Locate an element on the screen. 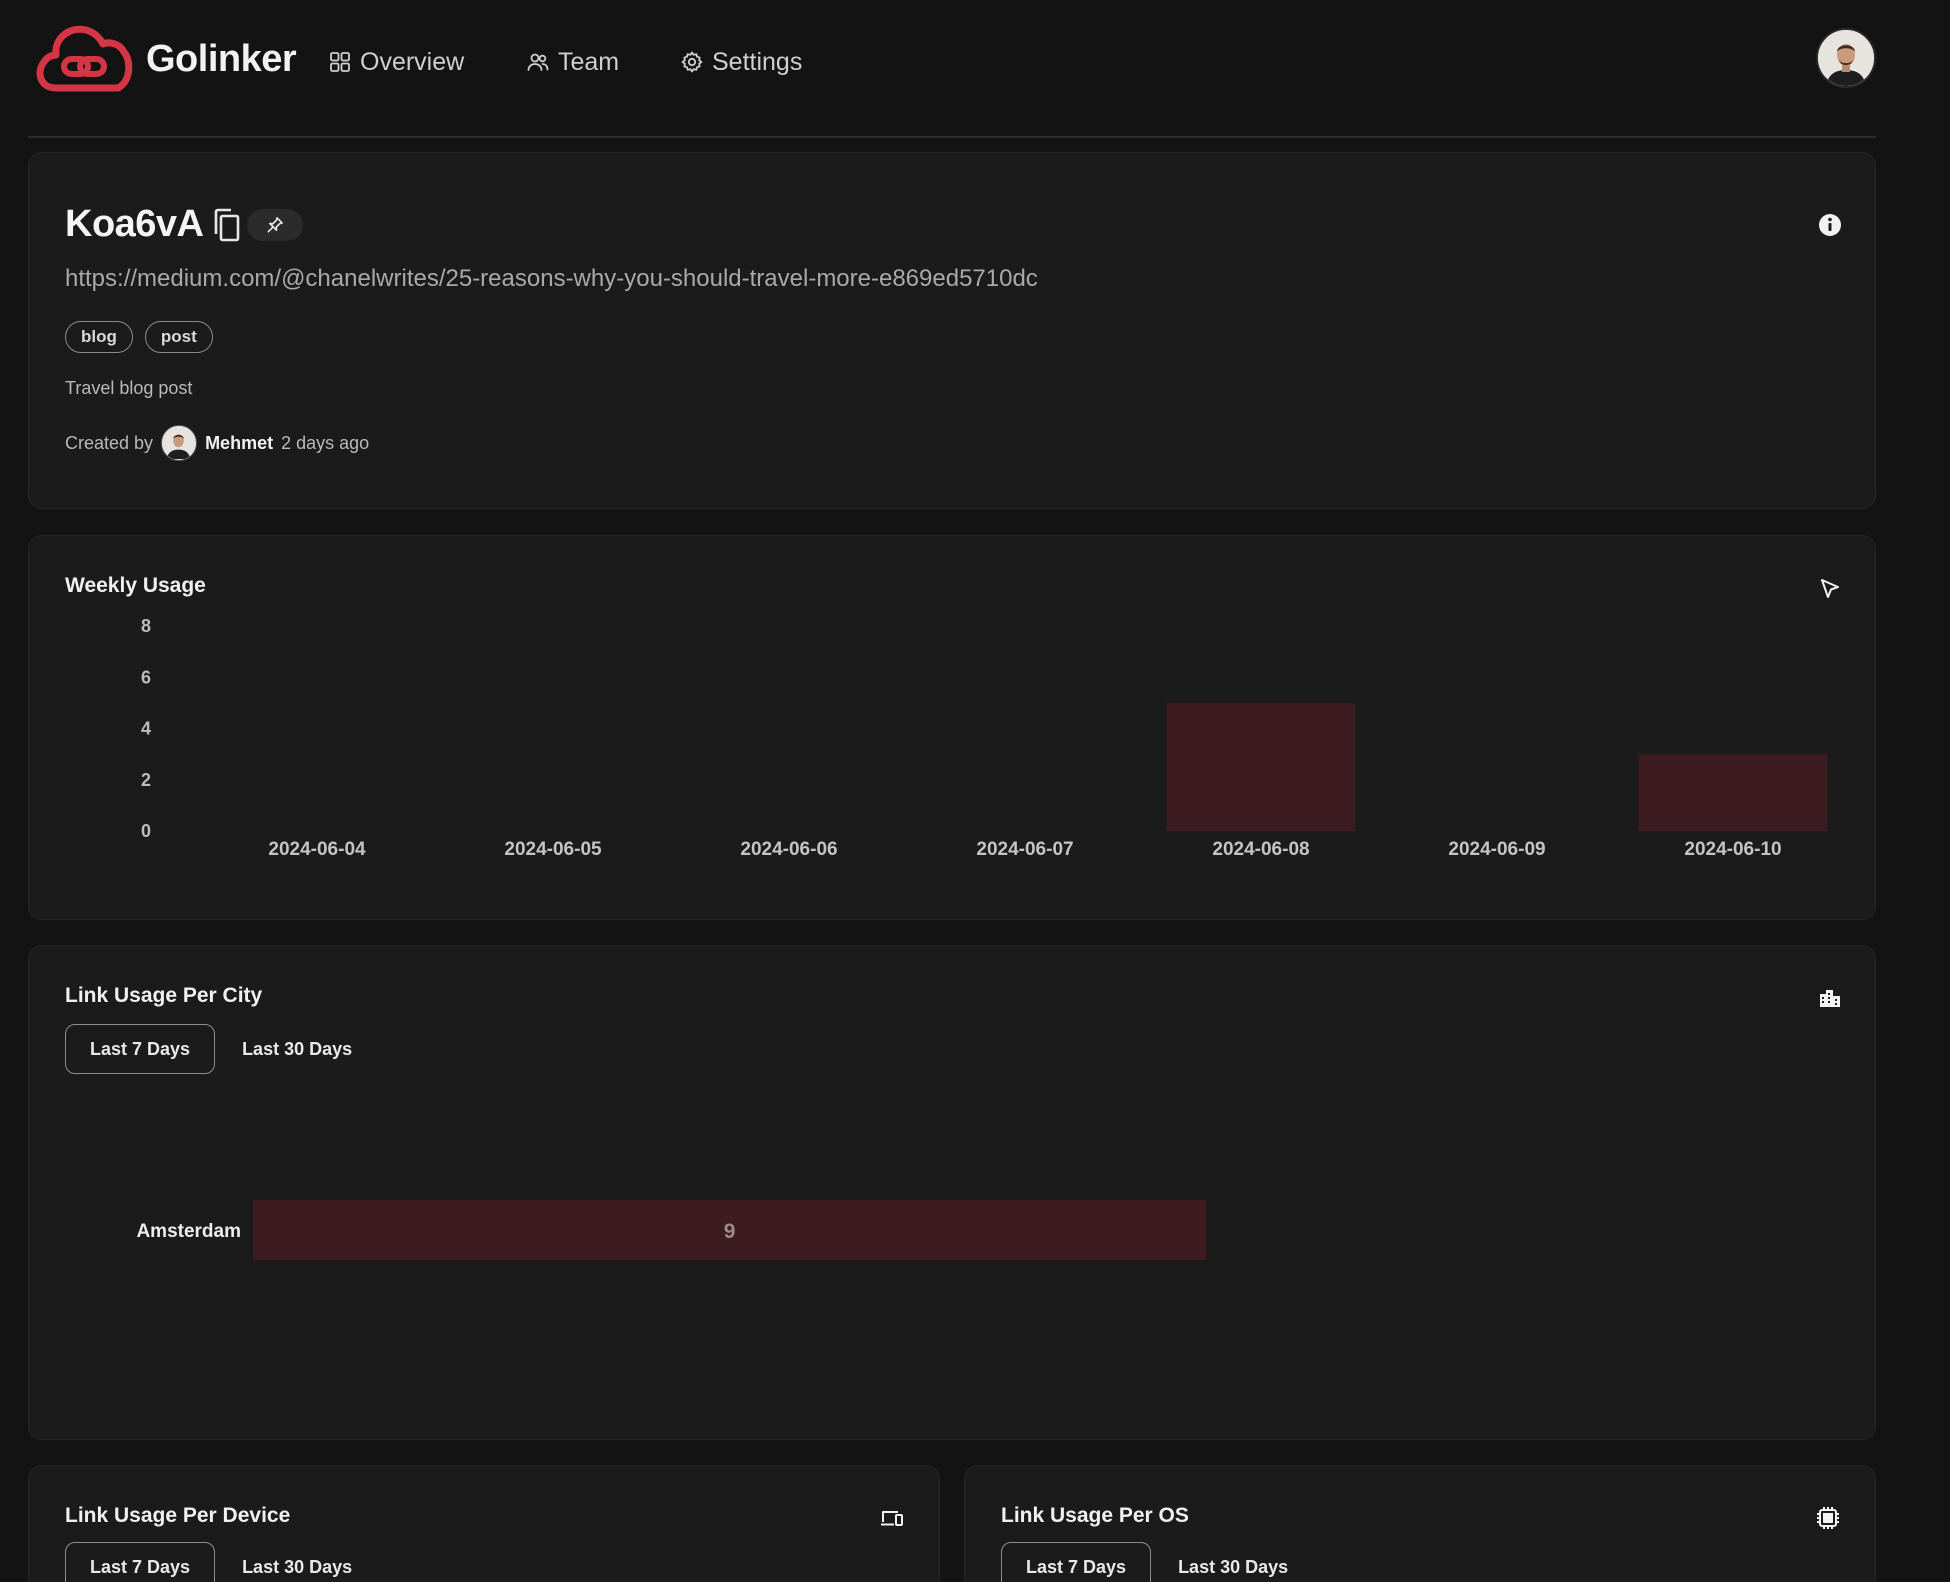 This screenshot has height=1582, width=1950. x-tick-label: 2024-06-04 is located at coordinates (317, 849).